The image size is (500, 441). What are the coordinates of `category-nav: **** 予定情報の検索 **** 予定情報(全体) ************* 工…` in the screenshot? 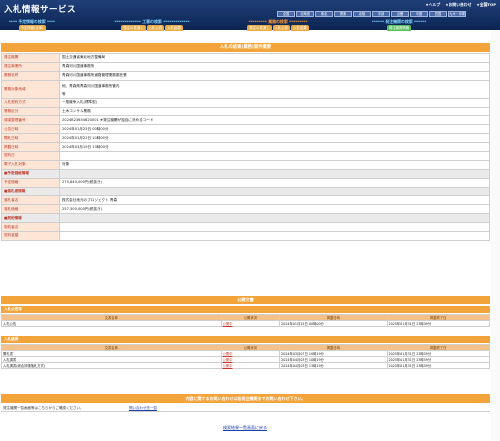 It's located at (250, 26).